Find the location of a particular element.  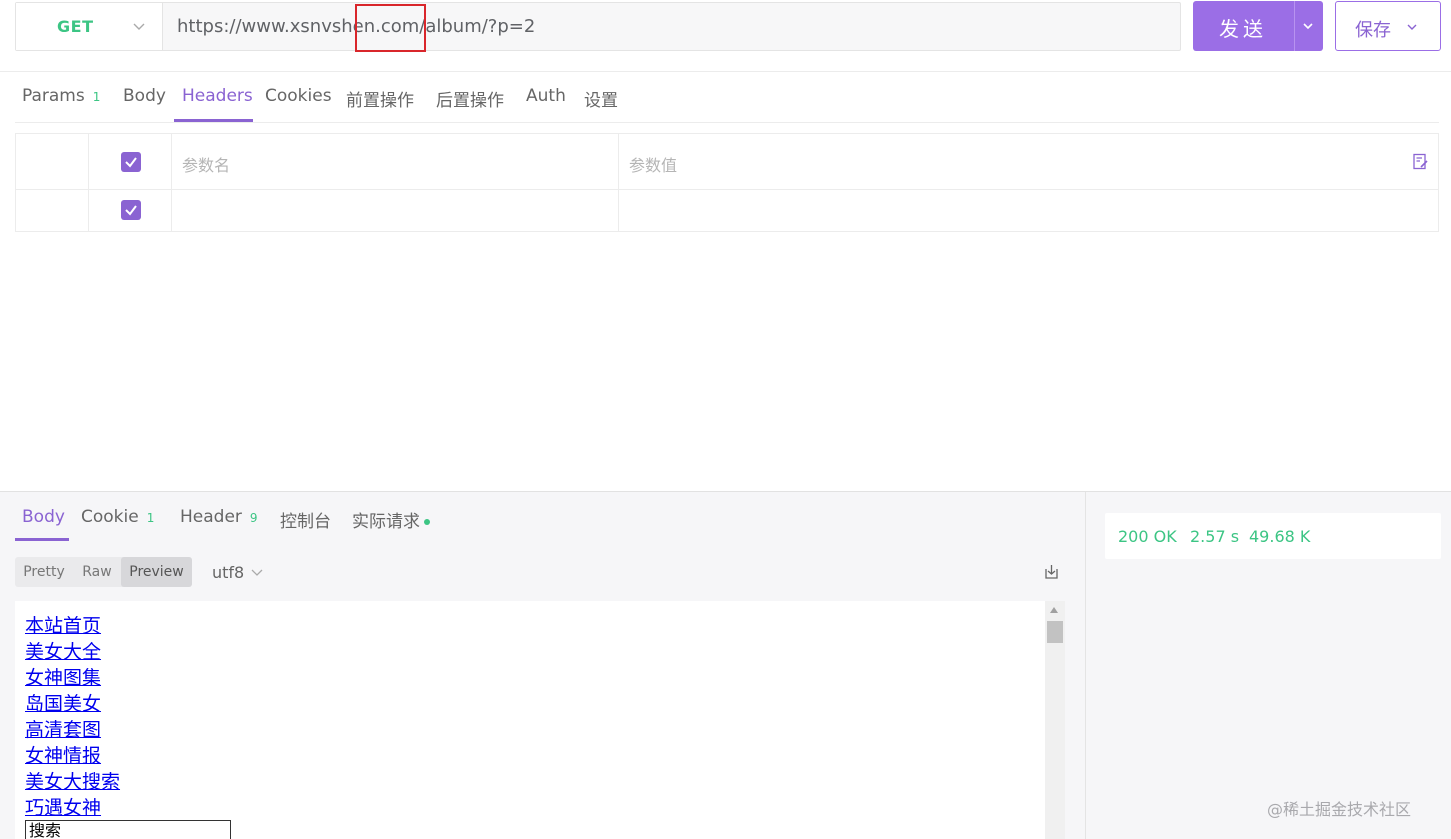

view-raw: Raw is located at coordinates (97, 572).